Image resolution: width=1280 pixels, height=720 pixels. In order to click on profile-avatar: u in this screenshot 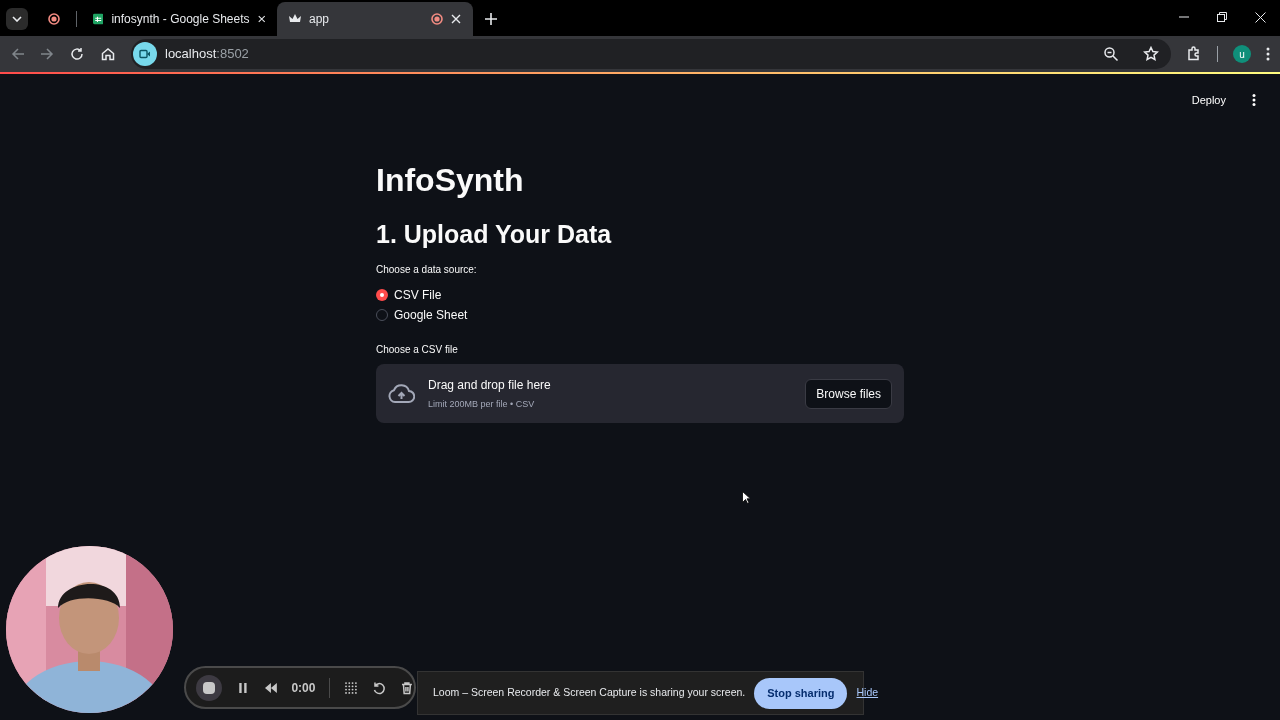, I will do `click(1242, 54)`.